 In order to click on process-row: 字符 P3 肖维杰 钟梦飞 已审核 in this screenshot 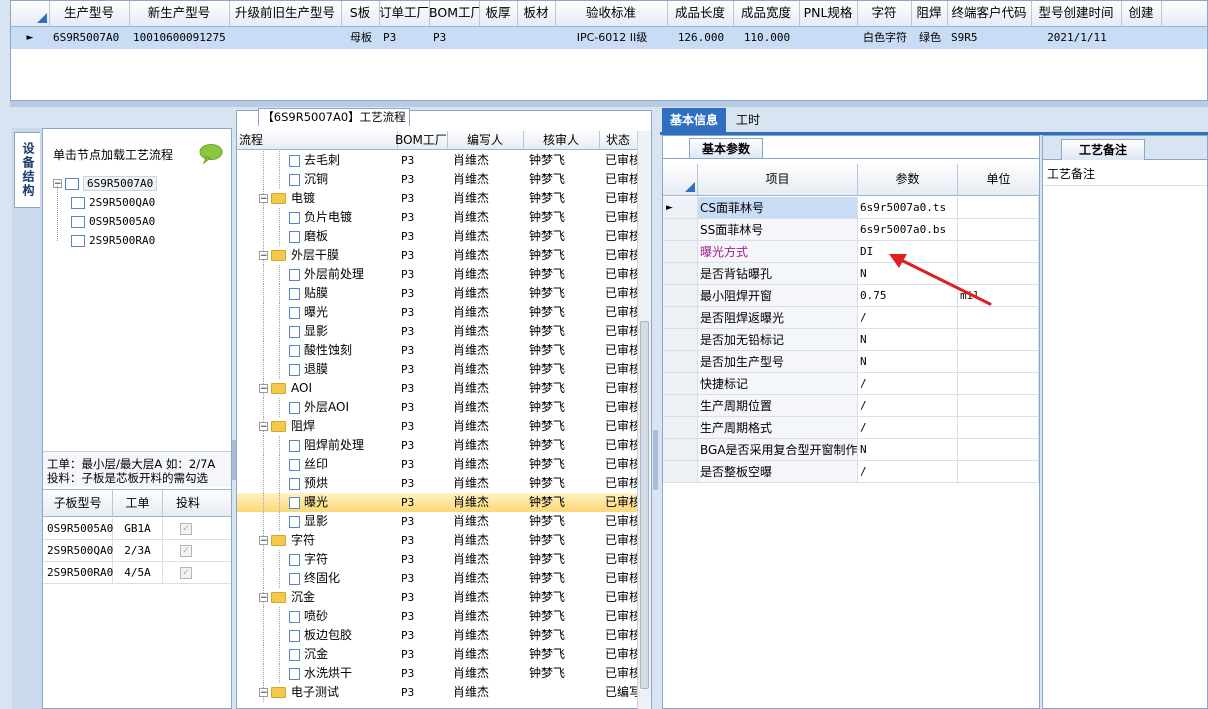, I will do `click(437, 559)`.